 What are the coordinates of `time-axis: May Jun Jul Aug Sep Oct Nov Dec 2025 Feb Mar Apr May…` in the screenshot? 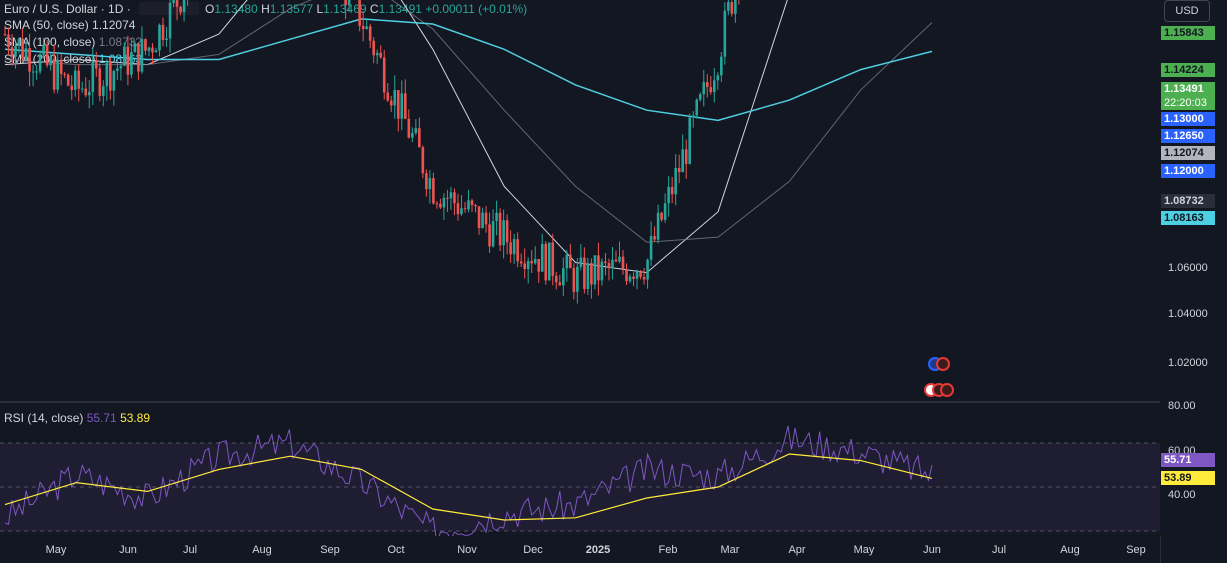 It's located at (613, 549).